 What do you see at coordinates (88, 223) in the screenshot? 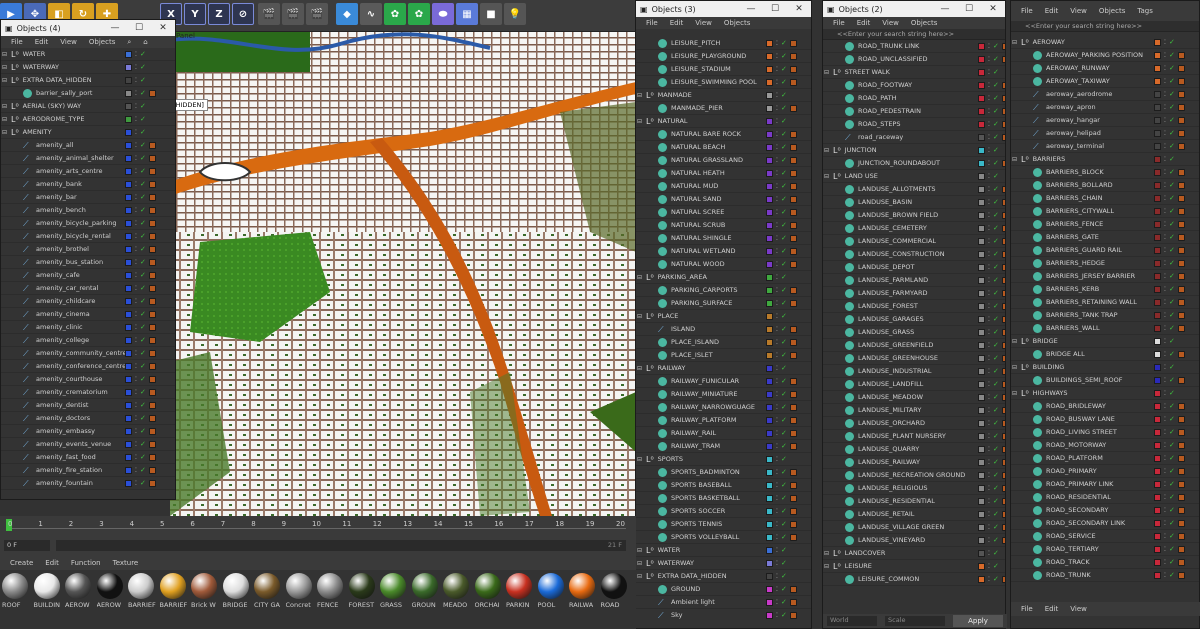
I see `object-row: ⟋ amenity_bicycle_parking ⁚ ✓` at bounding box center [88, 223].